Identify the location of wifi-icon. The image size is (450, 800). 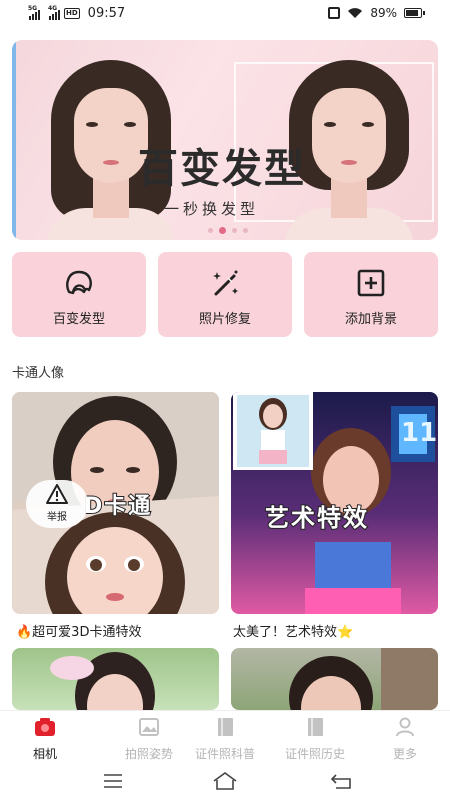
(355, 13).